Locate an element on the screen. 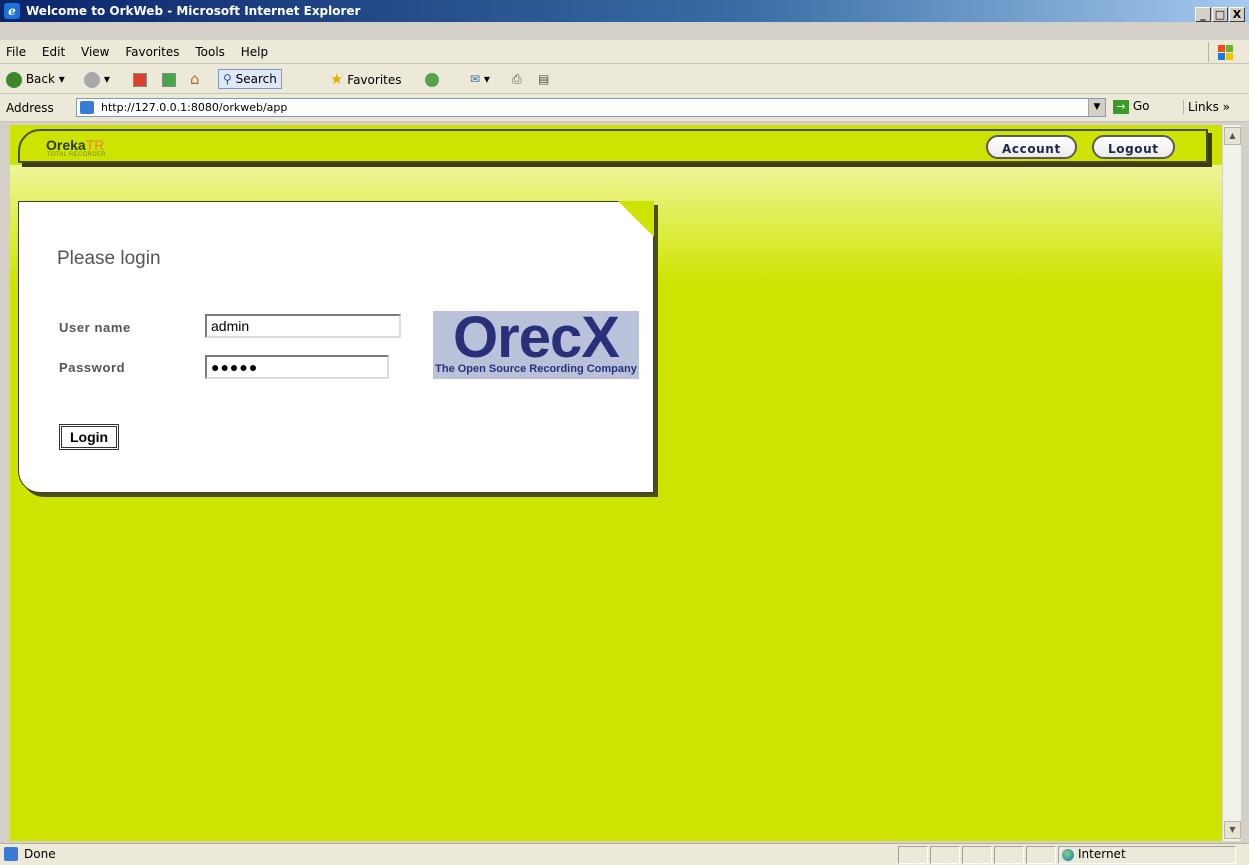 The height and width of the screenshot is (865, 1249). address-dropdown-button: ▼ is located at coordinates (1096, 107).